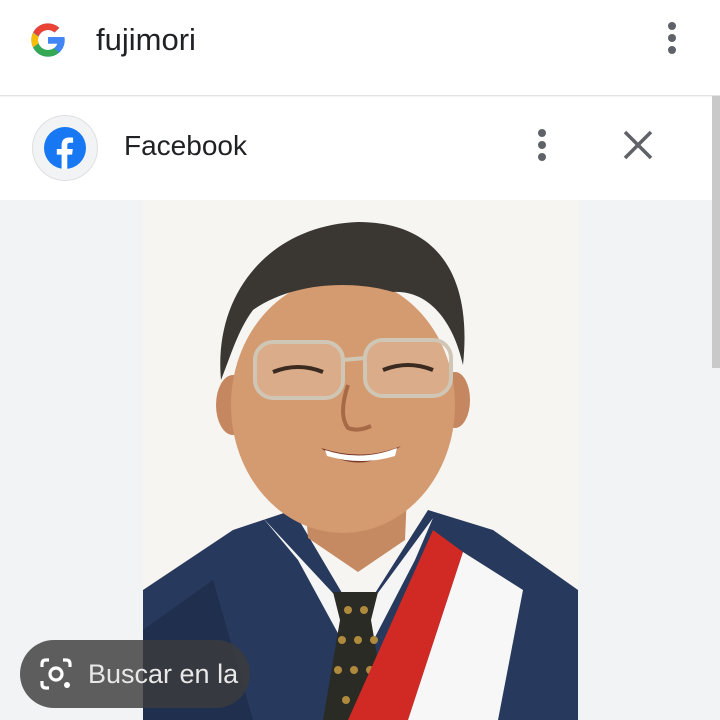 Image resolution: width=720 pixels, height=720 pixels. Describe the element at coordinates (146, 40) in the screenshot. I see `search-query: fujimori` at that location.